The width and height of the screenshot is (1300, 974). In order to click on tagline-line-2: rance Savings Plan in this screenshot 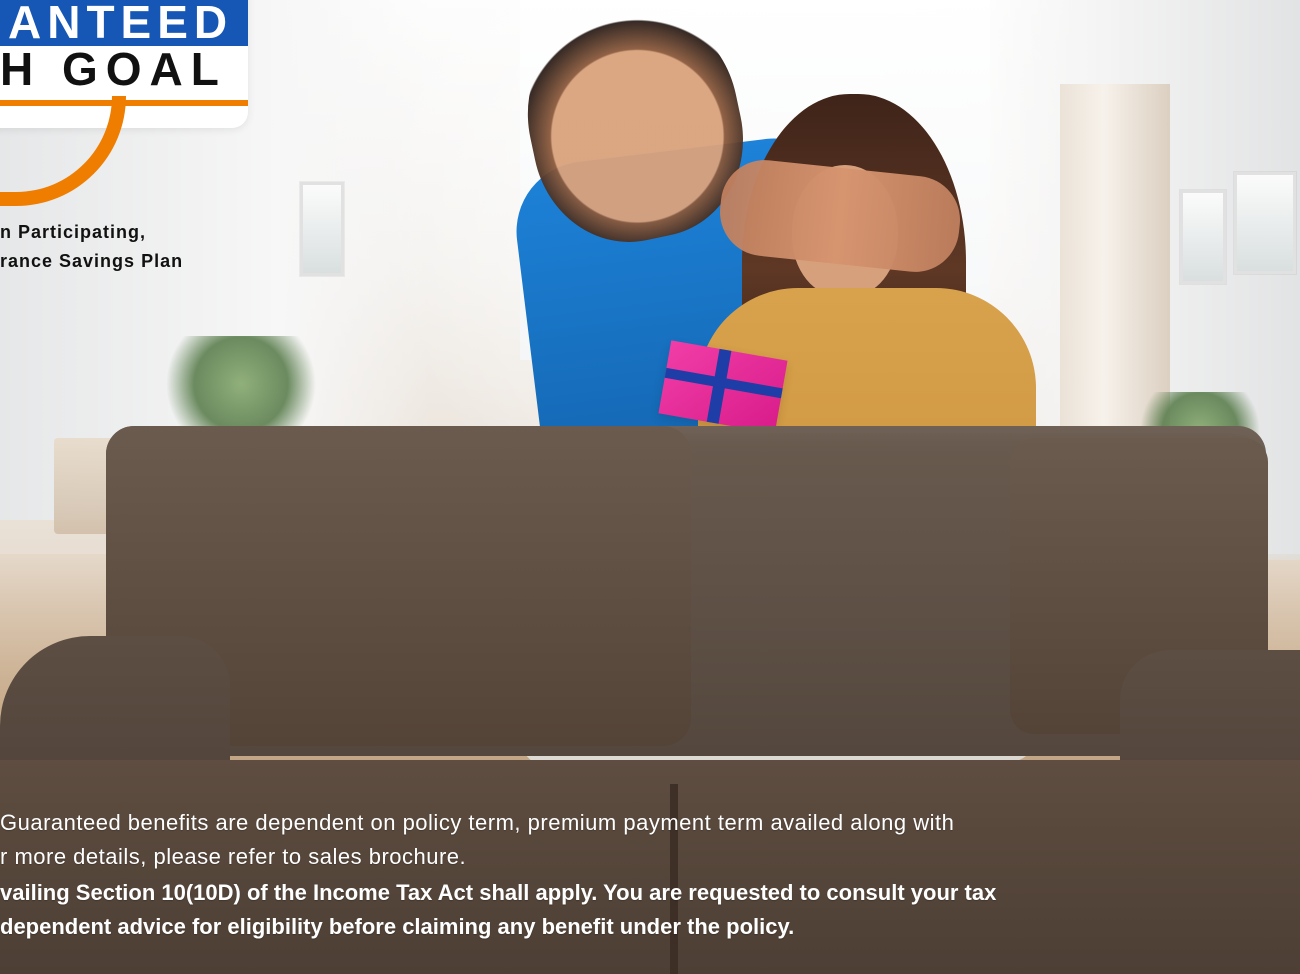, I will do `click(92, 261)`.